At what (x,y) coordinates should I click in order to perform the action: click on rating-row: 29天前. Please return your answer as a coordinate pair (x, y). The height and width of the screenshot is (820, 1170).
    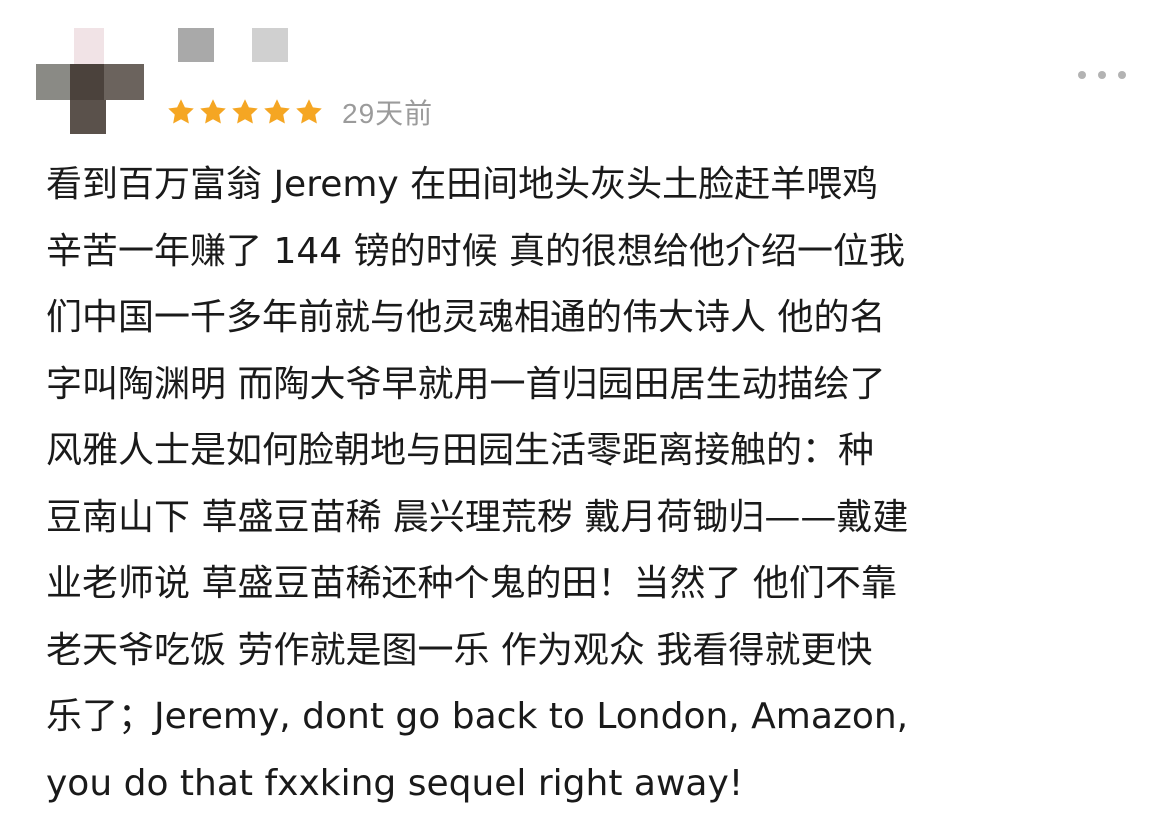
    Looking at the image, I should click on (299, 112).